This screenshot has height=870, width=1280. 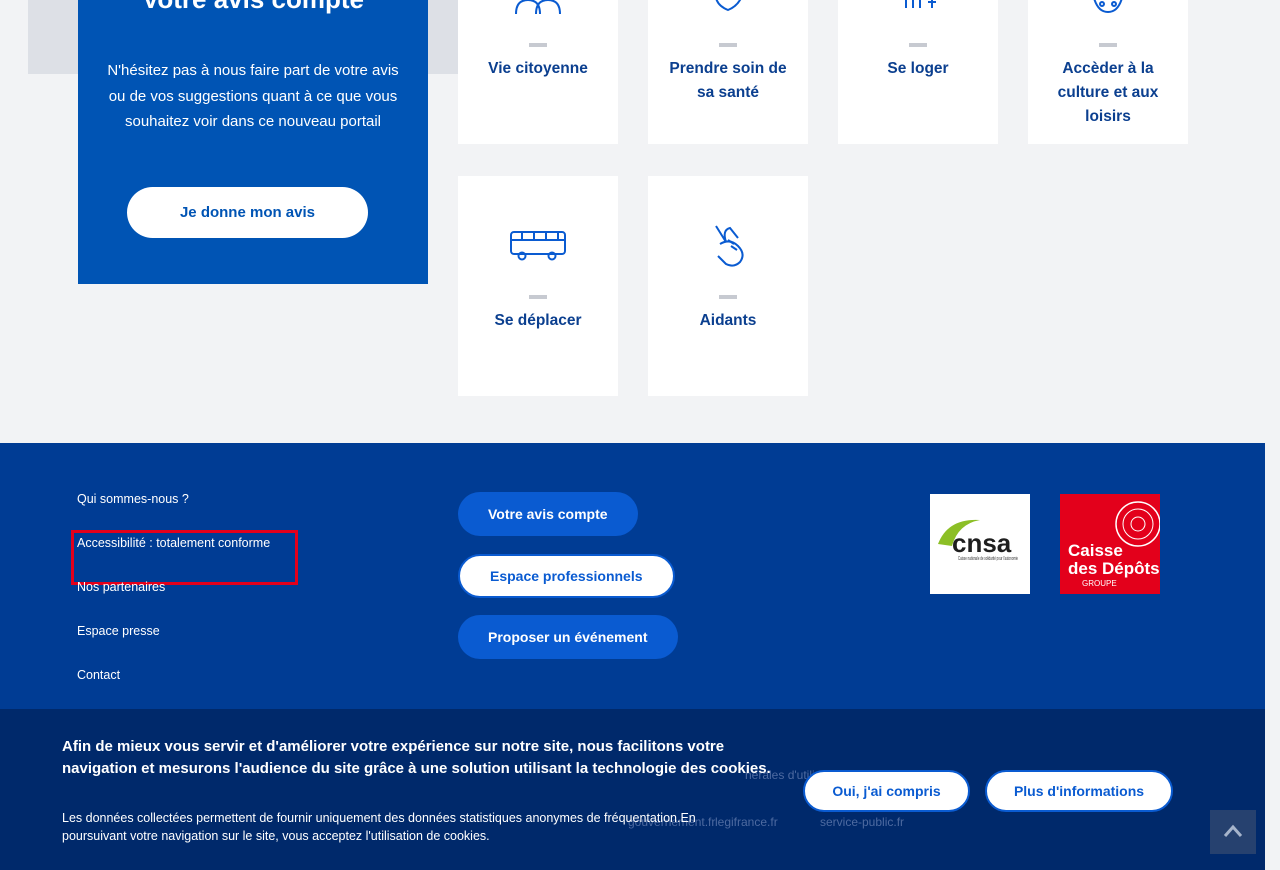 I want to click on culture-icon, so click(x=1108, y=7).